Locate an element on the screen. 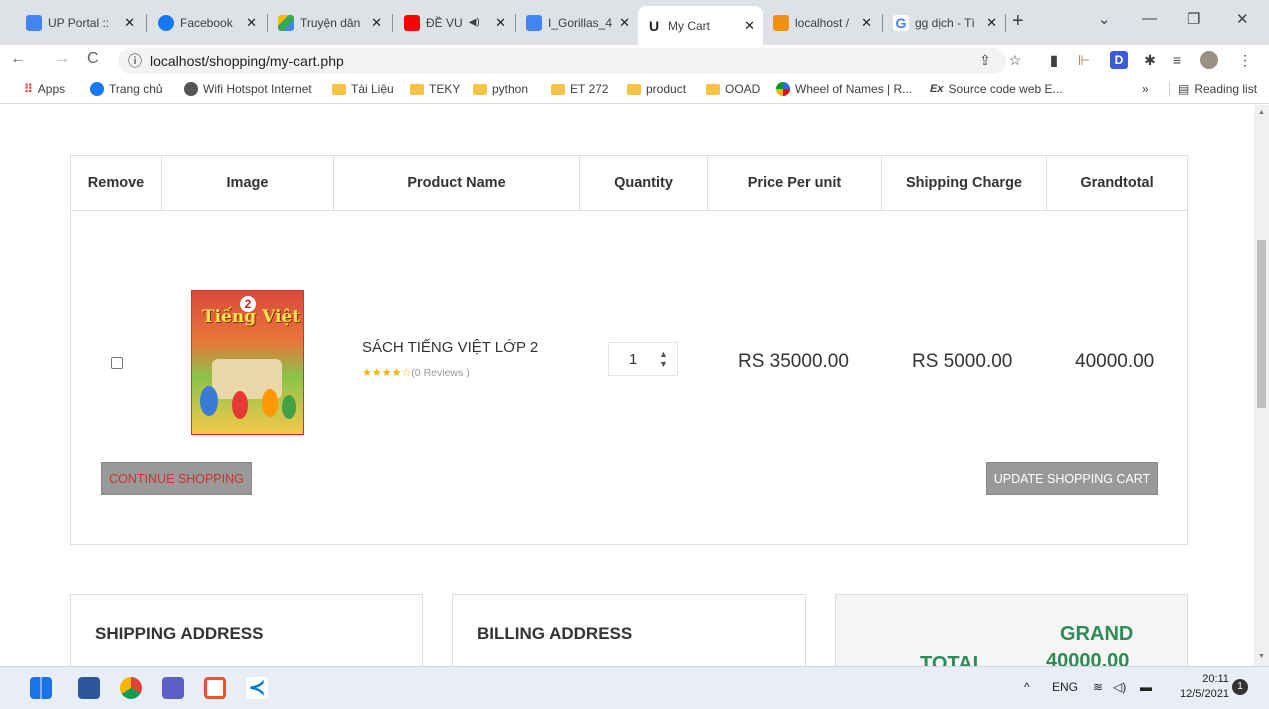  bookmark-et-272: ET 272 is located at coordinates (579, 89).